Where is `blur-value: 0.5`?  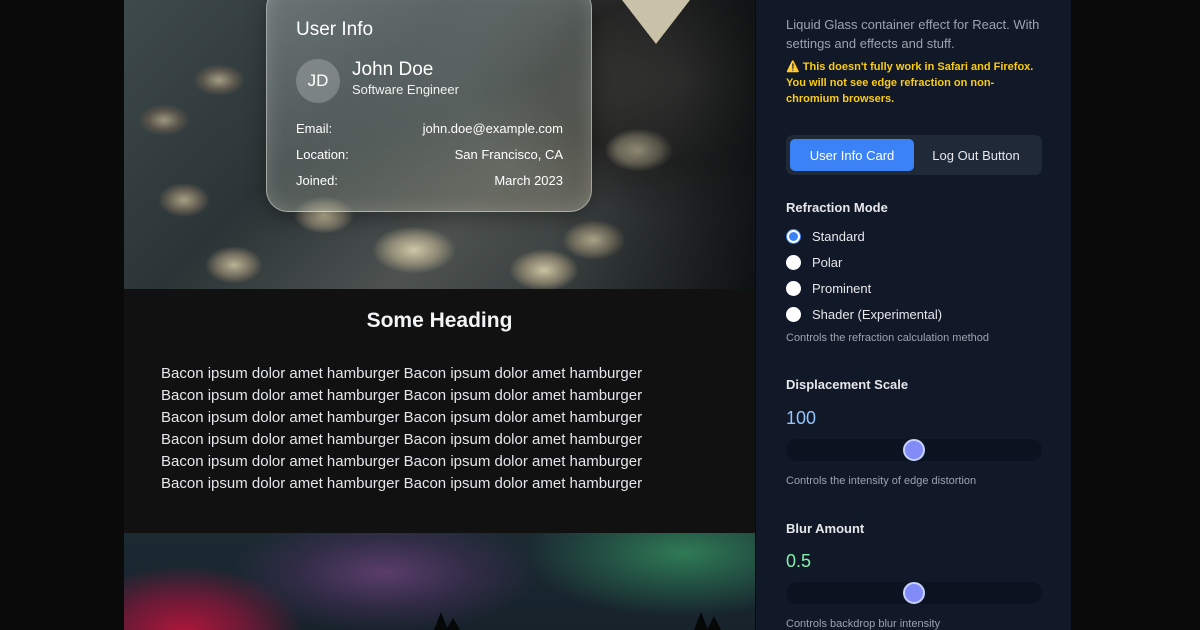 blur-value: 0.5 is located at coordinates (799, 561).